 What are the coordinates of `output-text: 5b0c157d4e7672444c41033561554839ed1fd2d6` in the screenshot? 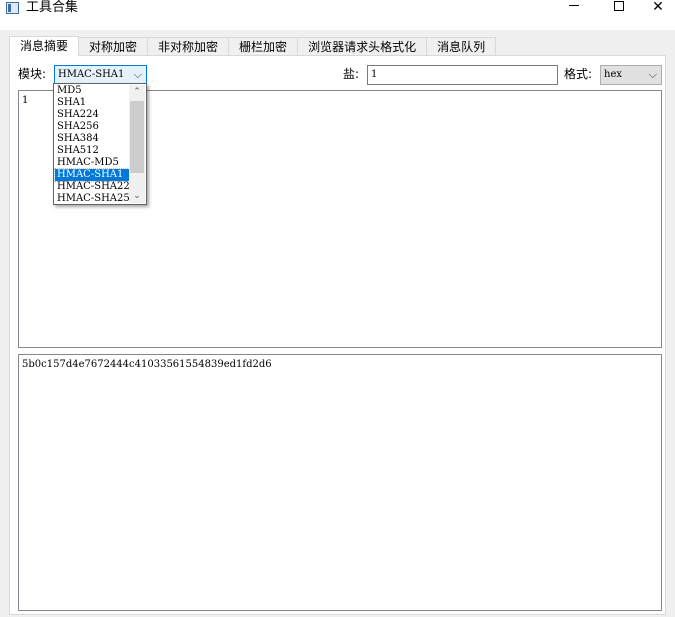 It's located at (147, 364).